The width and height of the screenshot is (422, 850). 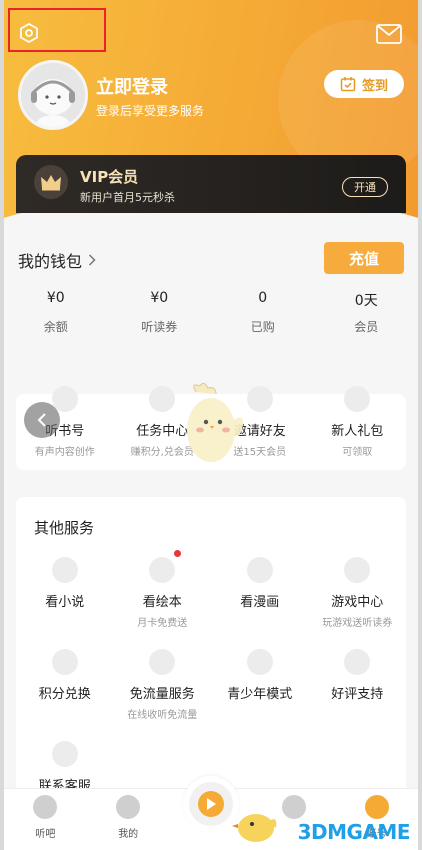 I want to click on mascot-chick-icon, so click(x=215, y=422).